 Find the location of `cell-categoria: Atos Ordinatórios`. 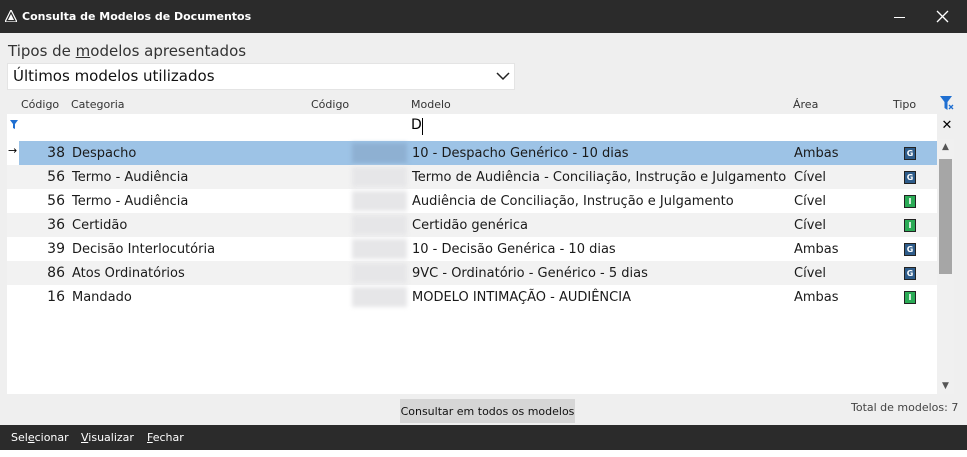

cell-categoria: Atos Ordinatórios is located at coordinates (128, 273).